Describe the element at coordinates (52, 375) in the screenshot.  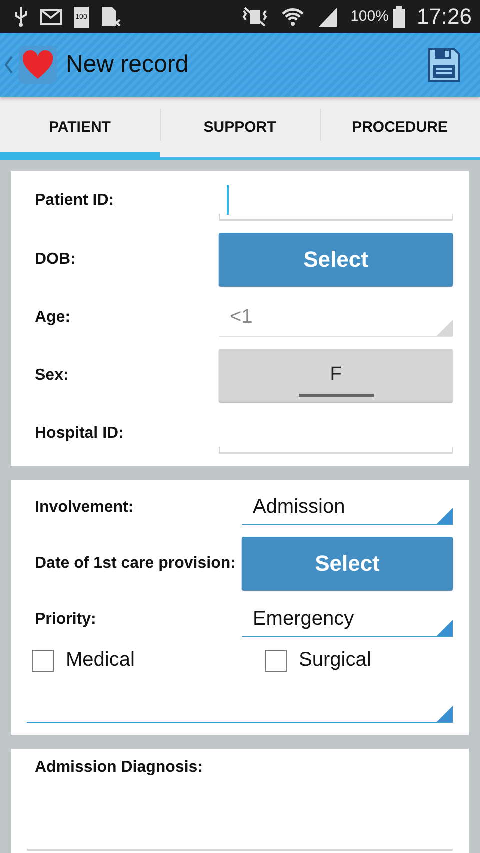
I see `field-label: Sex:` at that location.